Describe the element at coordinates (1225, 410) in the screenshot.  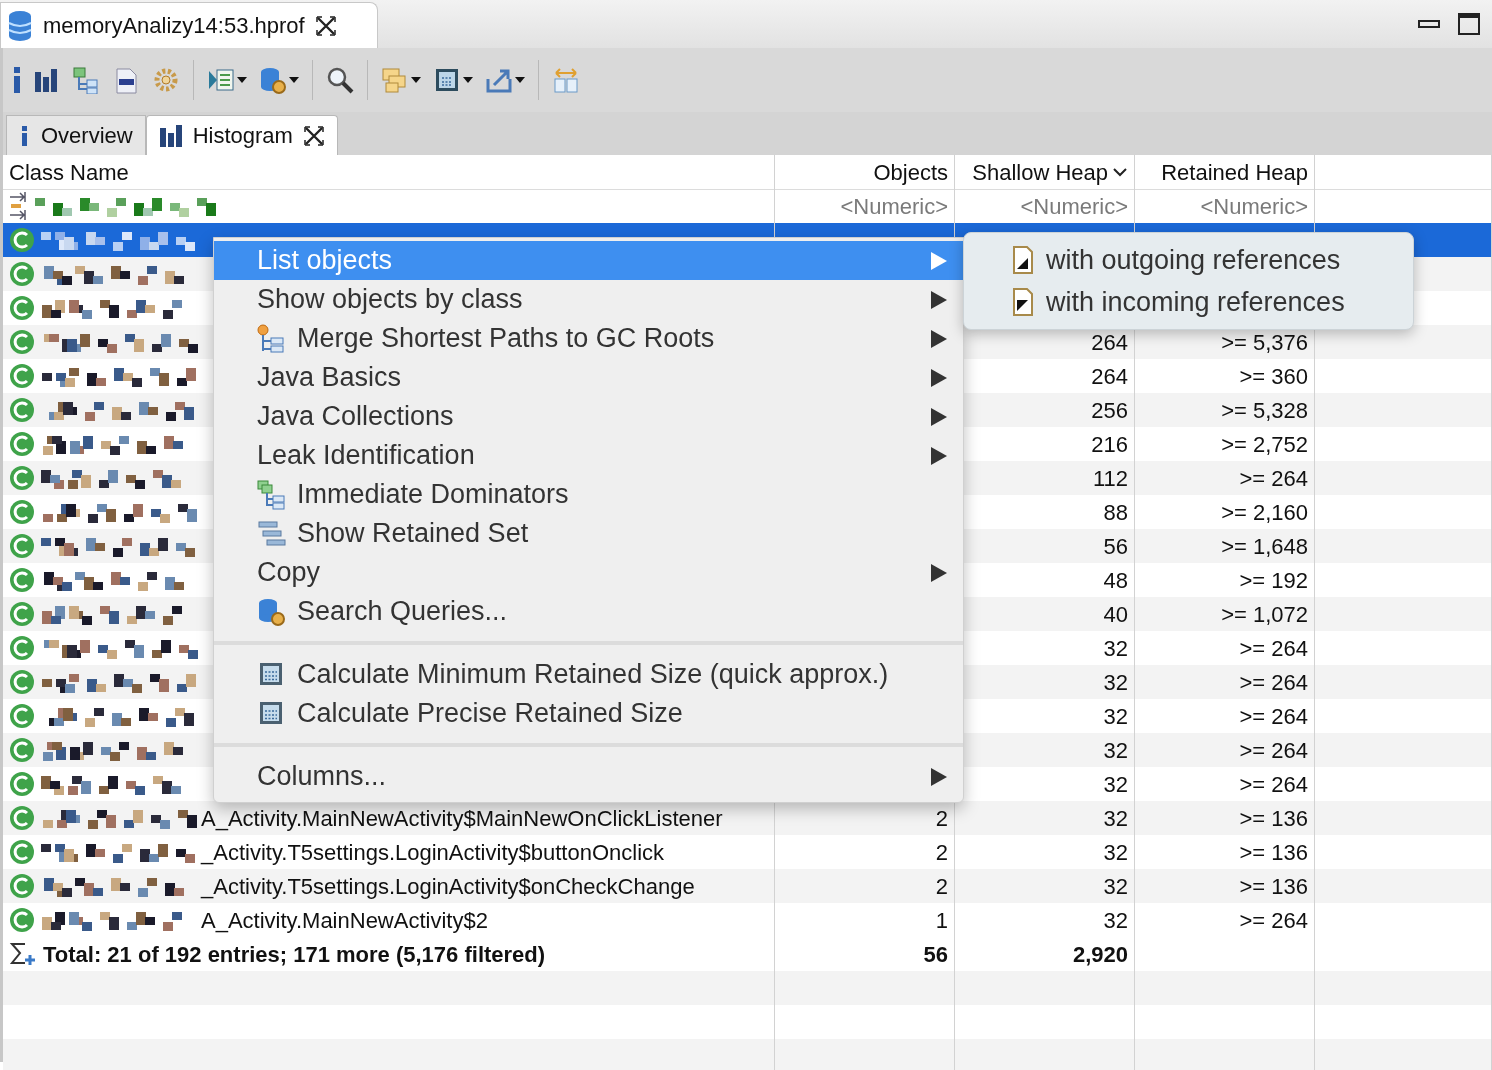
I see `table-cell: >= 5,328` at that location.